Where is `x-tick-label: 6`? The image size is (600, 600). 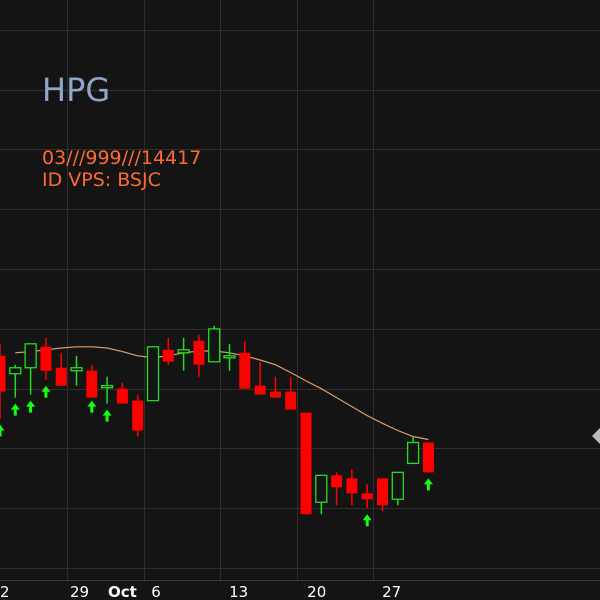 x-tick-label: 6 is located at coordinates (156, 591).